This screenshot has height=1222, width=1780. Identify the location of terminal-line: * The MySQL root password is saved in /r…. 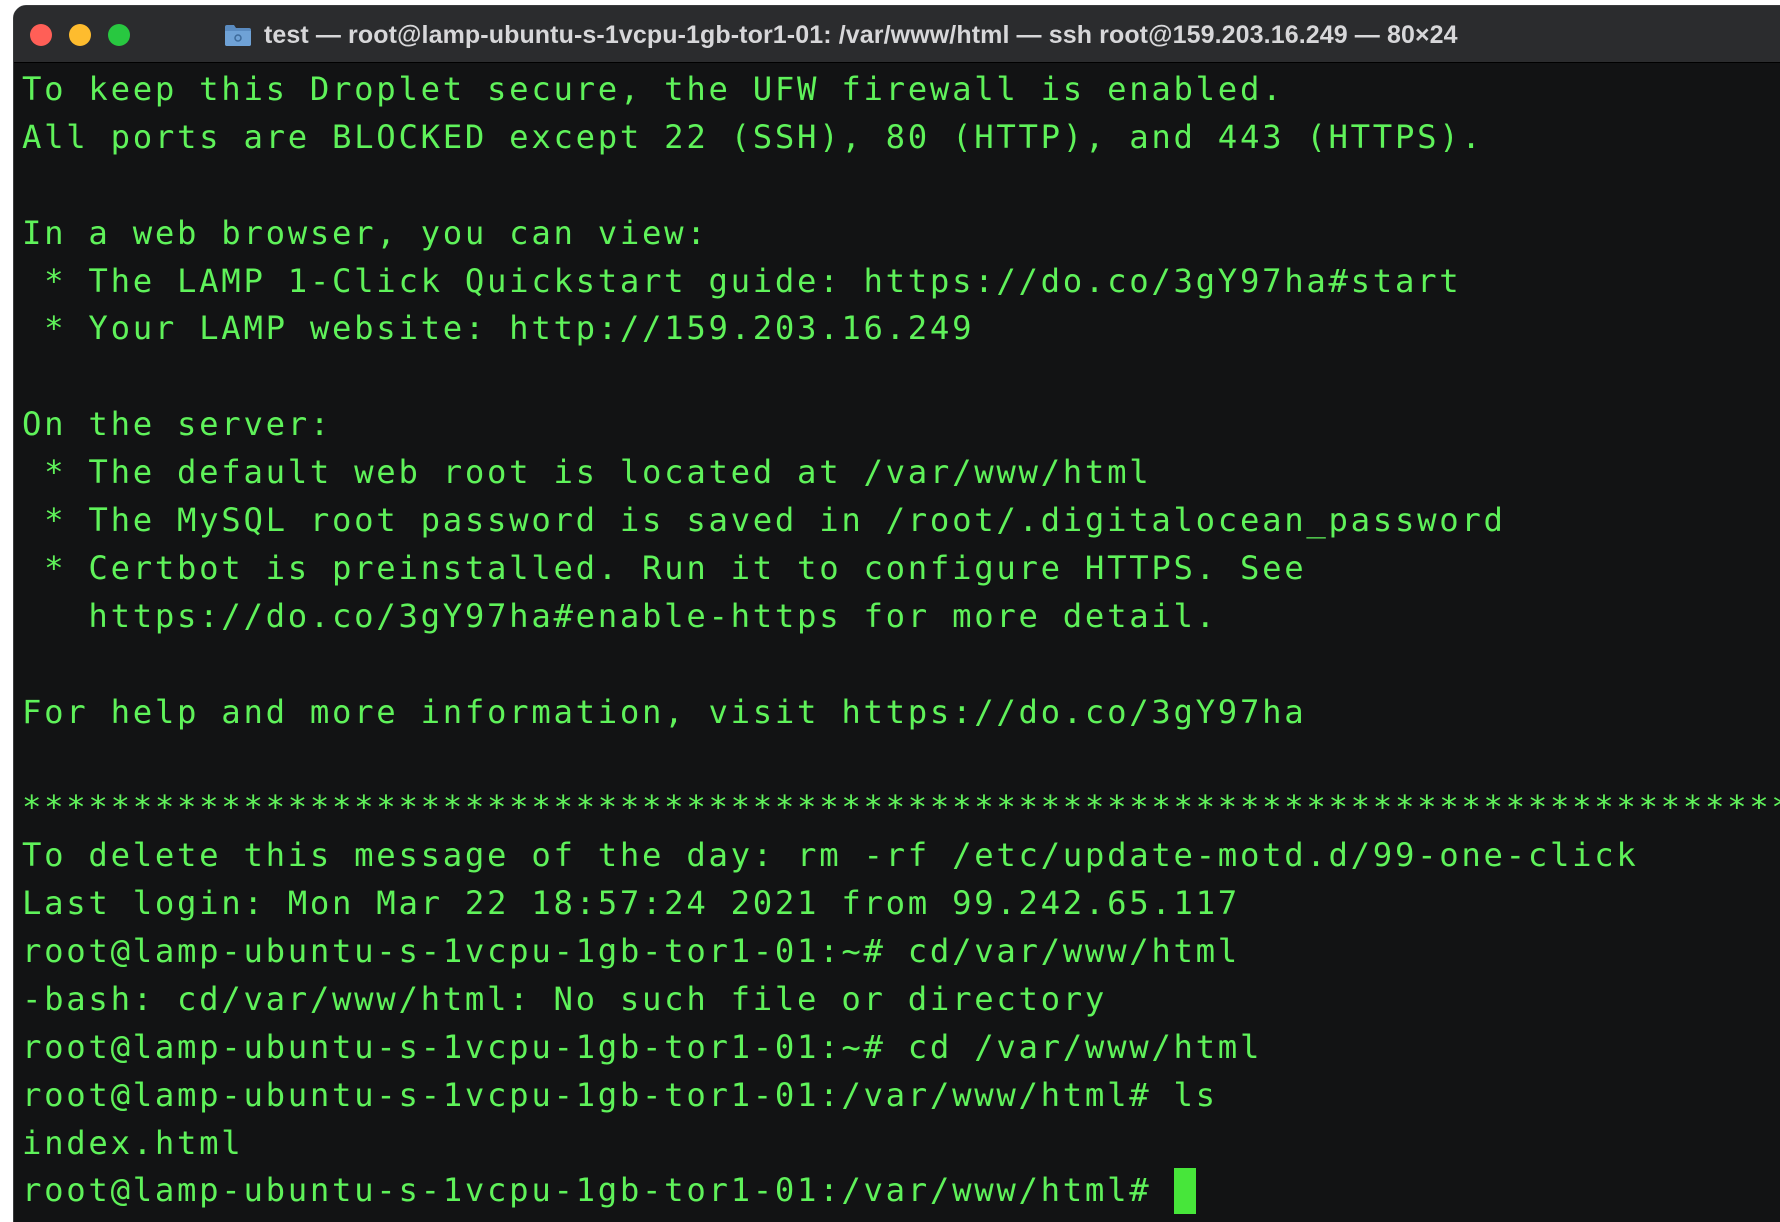
(764, 520).